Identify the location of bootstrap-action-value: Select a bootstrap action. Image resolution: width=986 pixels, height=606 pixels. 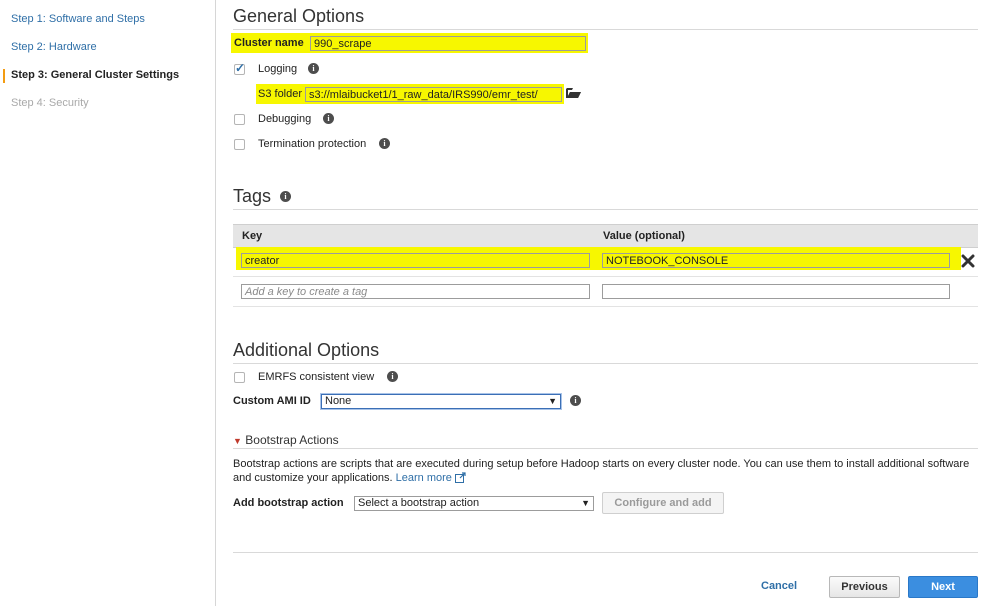
(419, 503).